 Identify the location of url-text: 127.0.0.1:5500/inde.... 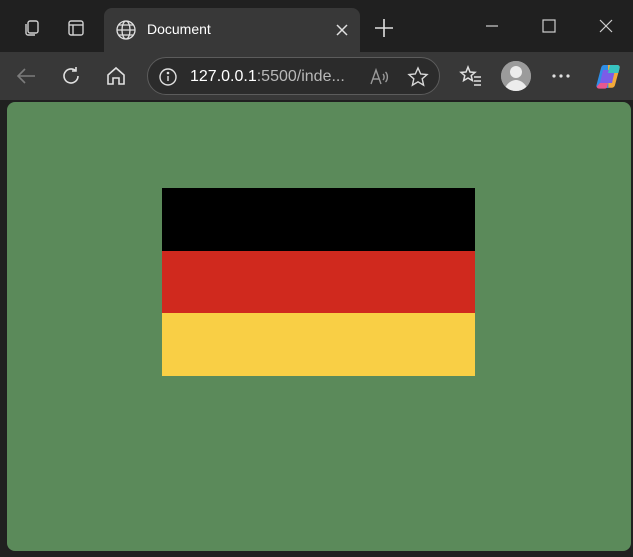
(267, 77).